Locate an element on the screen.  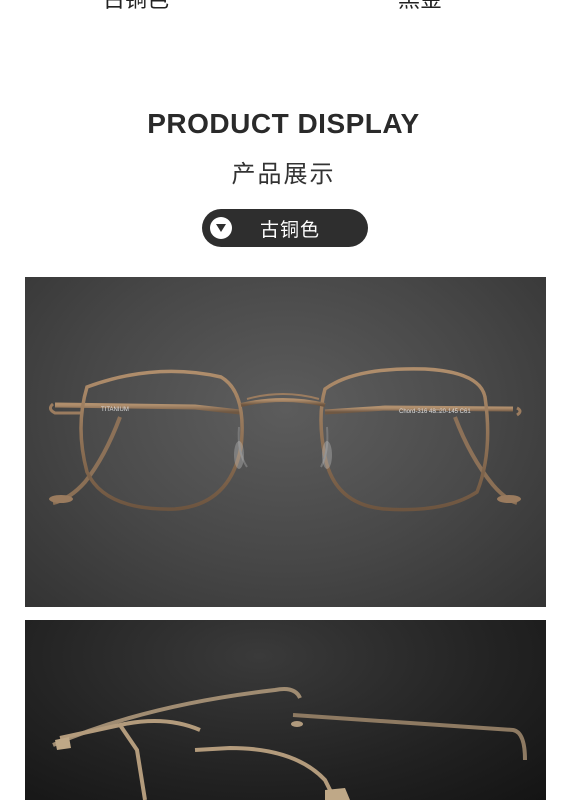
color-variant-label: 古铜色 is located at coordinates (290, 229).